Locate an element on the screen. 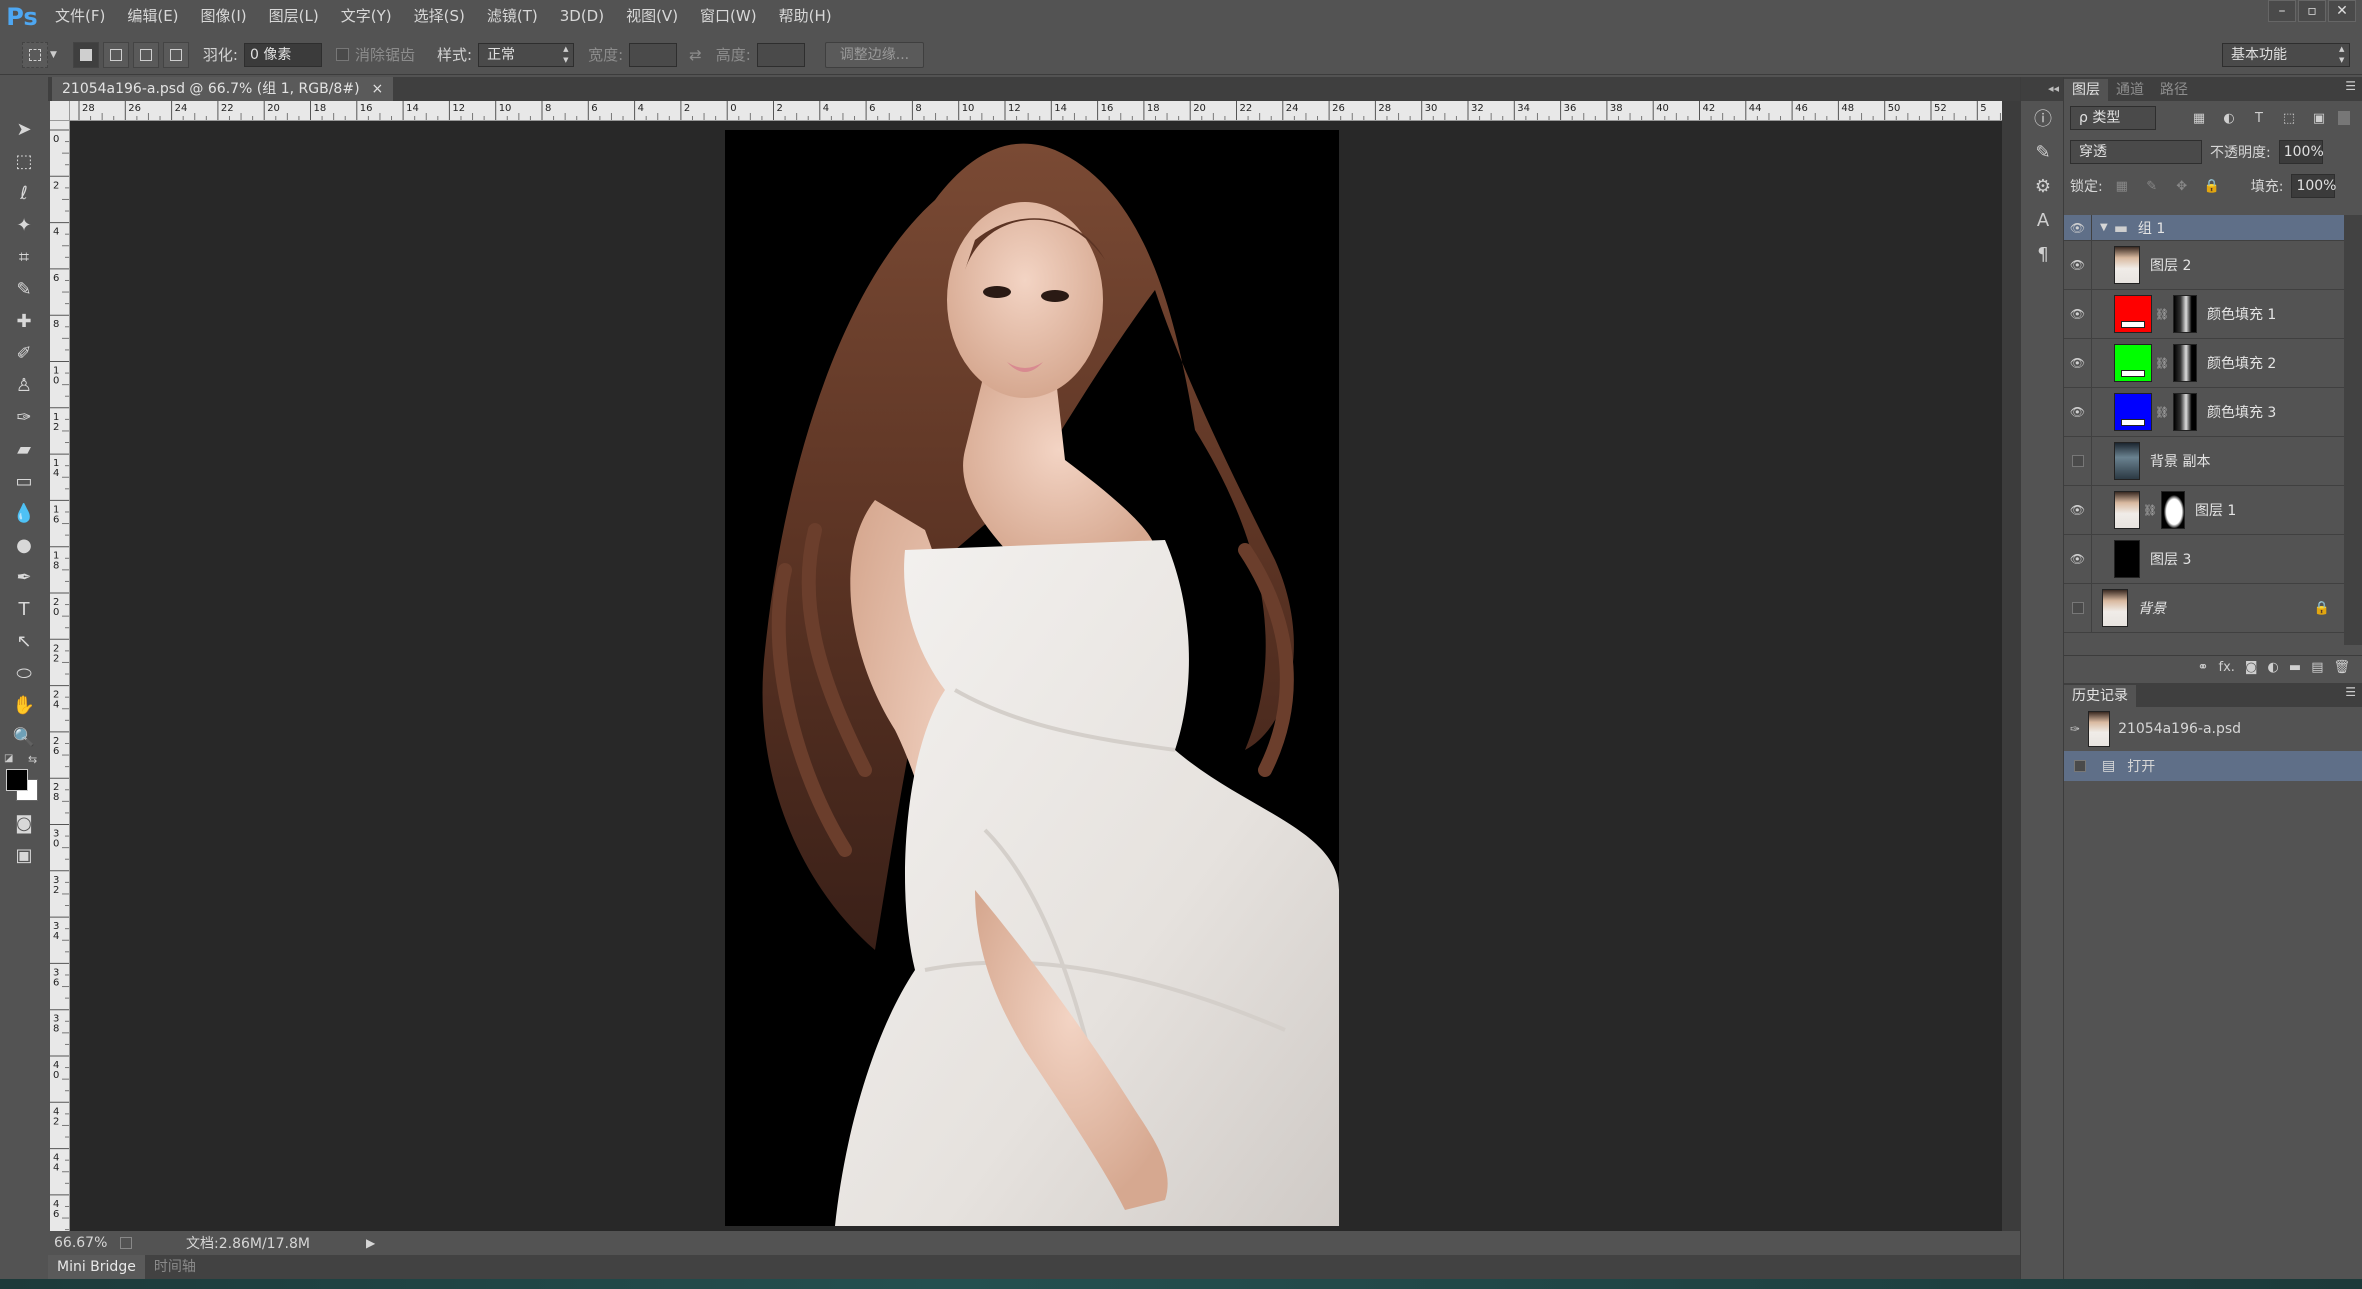 The width and height of the screenshot is (2362, 1289). style-select: 正常 is located at coordinates (526, 54).